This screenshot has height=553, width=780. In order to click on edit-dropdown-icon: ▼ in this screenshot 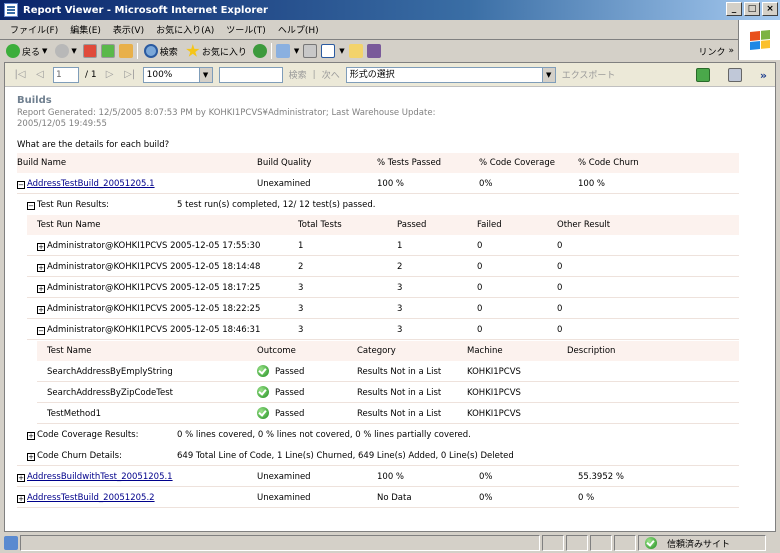, I will do `click(341, 51)`.